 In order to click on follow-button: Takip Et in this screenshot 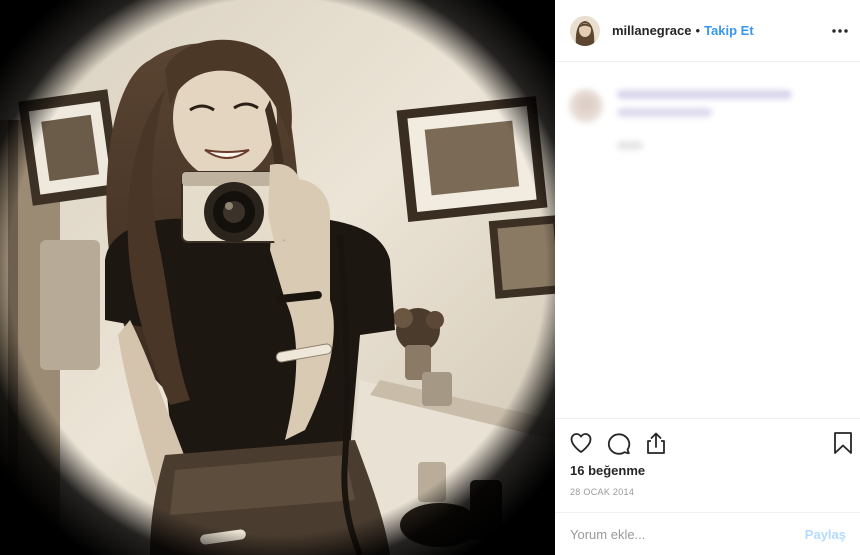, I will do `click(729, 30)`.